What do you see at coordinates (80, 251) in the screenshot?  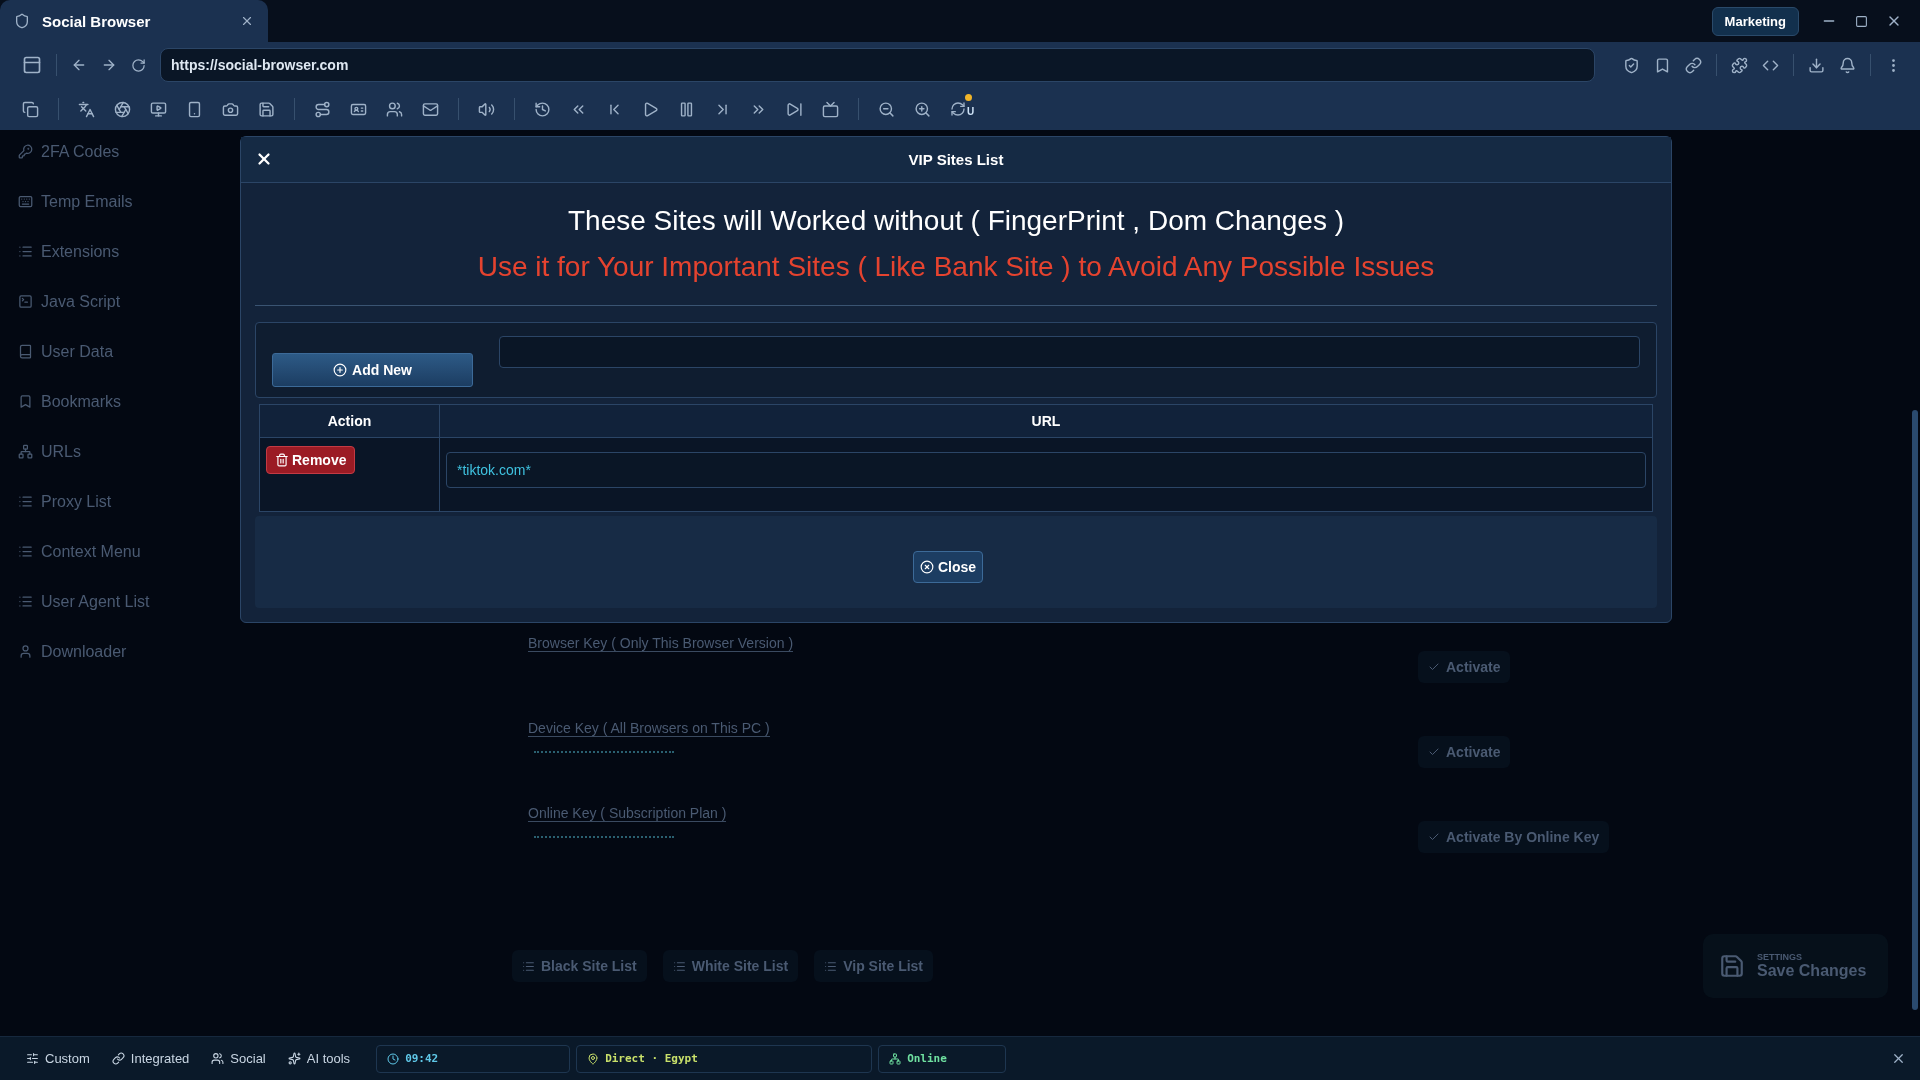 I see `sidebar-item: Extensions` at bounding box center [80, 251].